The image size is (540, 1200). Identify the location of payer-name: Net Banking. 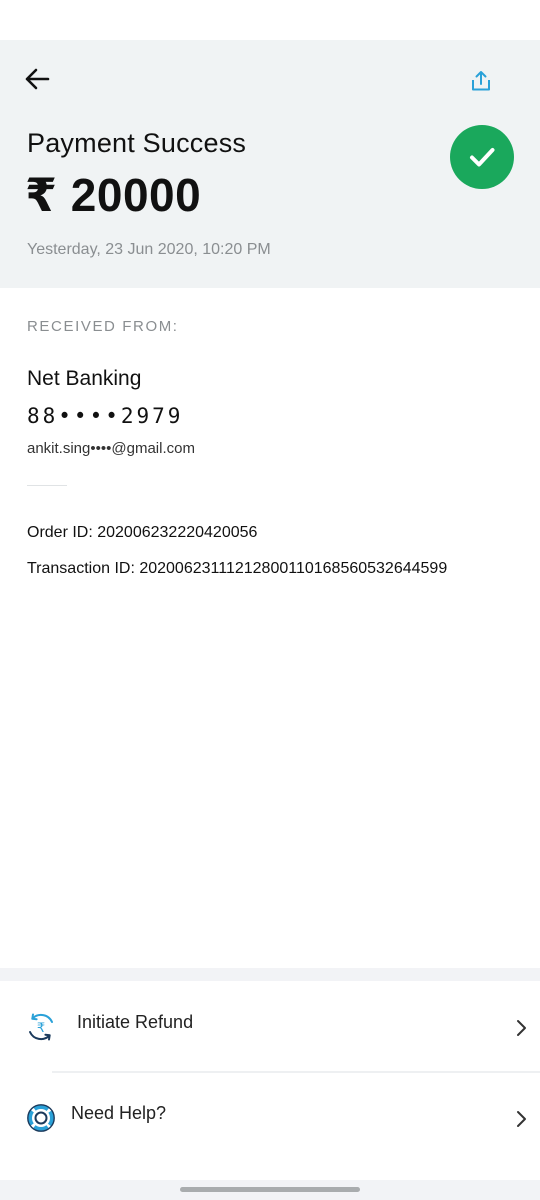
(84, 378).